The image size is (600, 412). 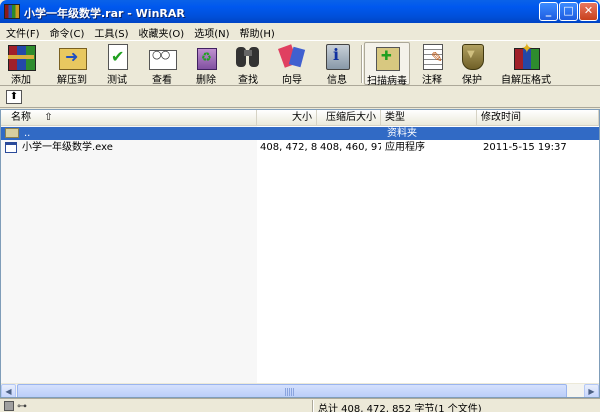 I want to click on row-type: 应用程序, so click(x=405, y=147).